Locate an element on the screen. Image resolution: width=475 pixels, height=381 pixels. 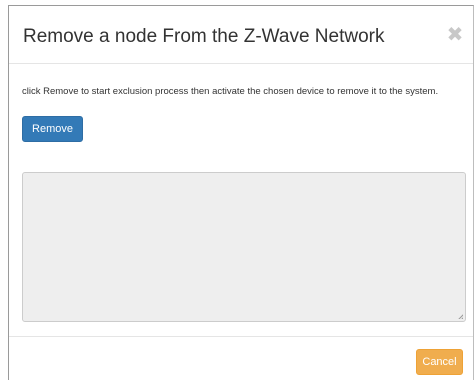
cancel-button: Cancel is located at coordinates (439, 362).